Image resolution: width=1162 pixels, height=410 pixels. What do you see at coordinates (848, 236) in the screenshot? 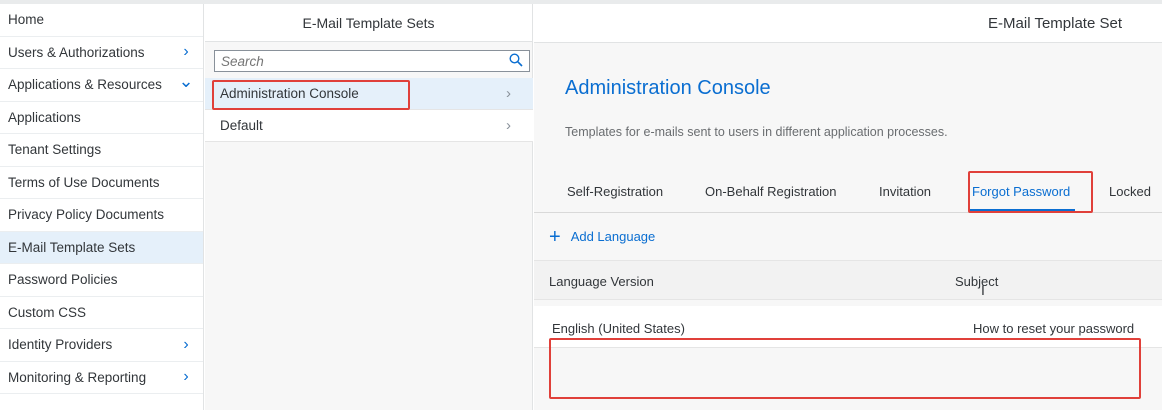
I see `table-toolbar: + Add Language` at bounding box center [848, 236].